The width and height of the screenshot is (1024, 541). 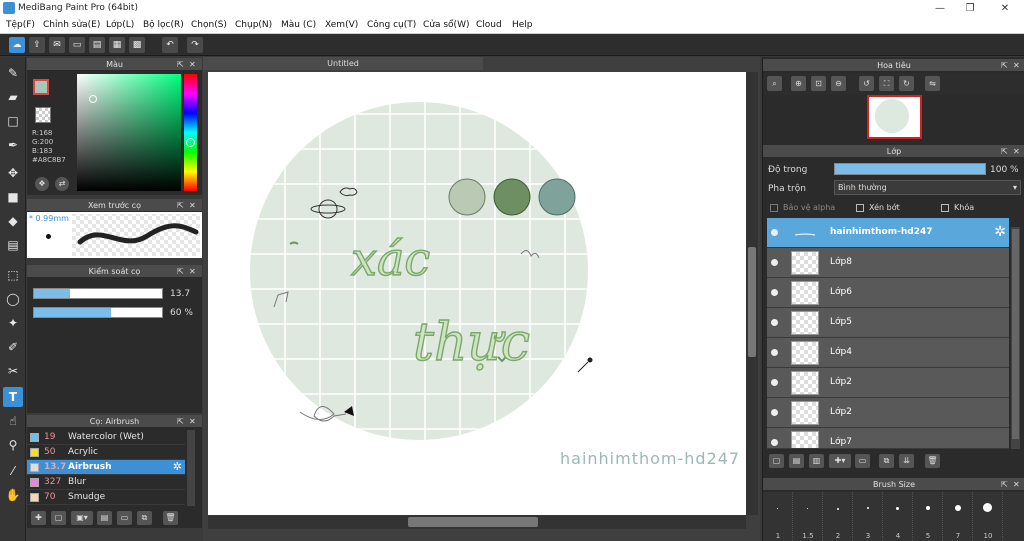 What do you see at coordinates (898, 516) in the screenshot?
I see `brush-size-preset: 4` at bounding box center [898, 516].